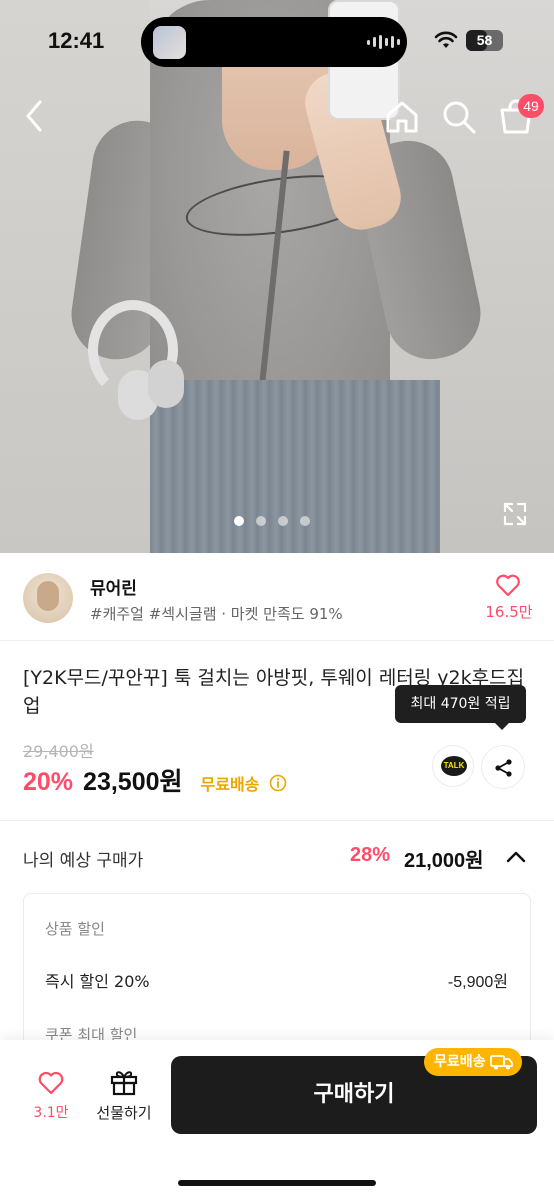 Image resolution: width=554 pixels, height=1200 pixels. What do you see at coordinates (48, 598) in the screenshot?
I see `seller-avatar` at bounding box center [48, 598].